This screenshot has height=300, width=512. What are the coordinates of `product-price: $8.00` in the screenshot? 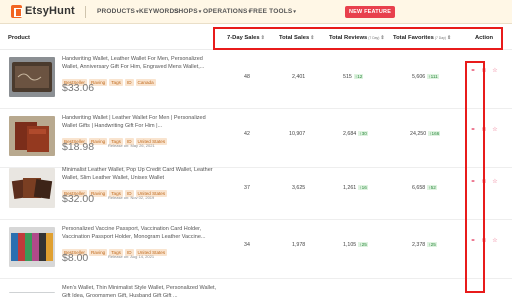 It's located at (75, 258).